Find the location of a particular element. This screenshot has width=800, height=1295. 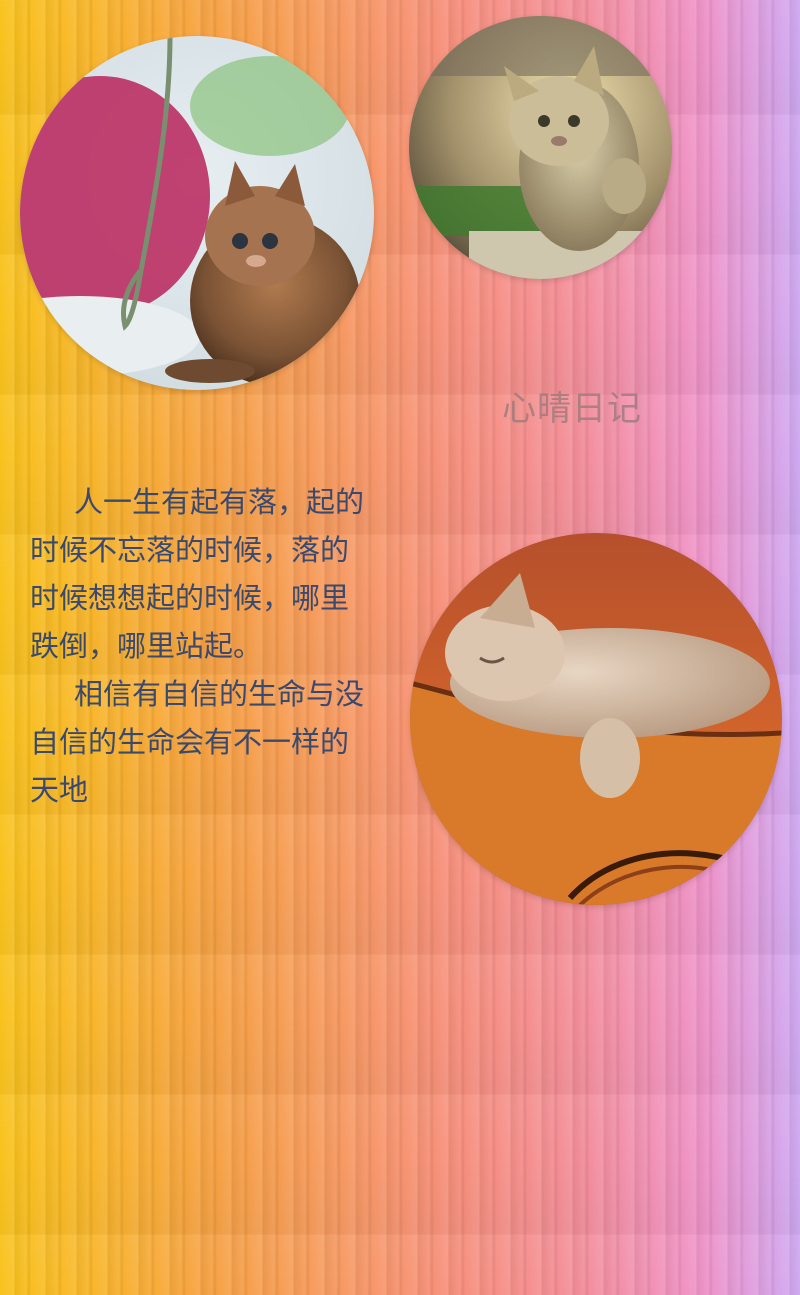

kitten-paw-photo is located at coordinates (540, 147).